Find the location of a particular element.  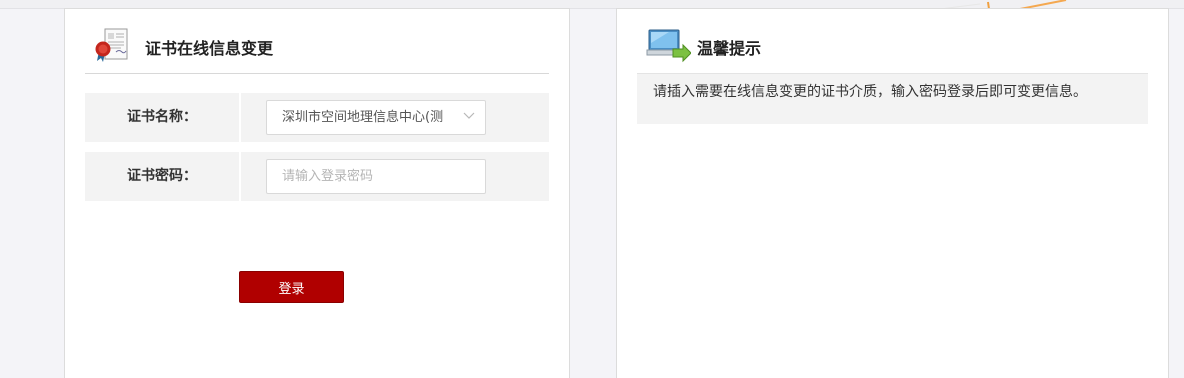

certificate-seal-icon is located at coordinates (111, 45).